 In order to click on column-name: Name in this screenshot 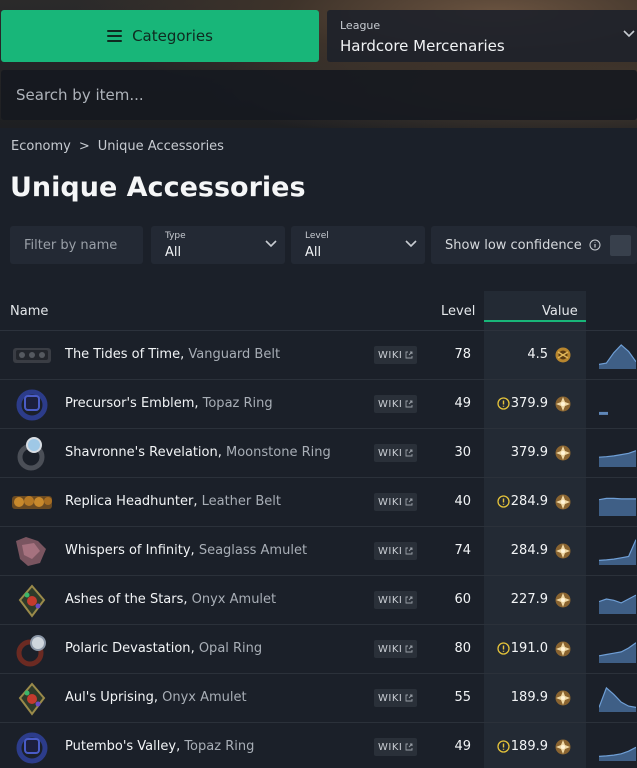, I will do `click(29, 311)`.